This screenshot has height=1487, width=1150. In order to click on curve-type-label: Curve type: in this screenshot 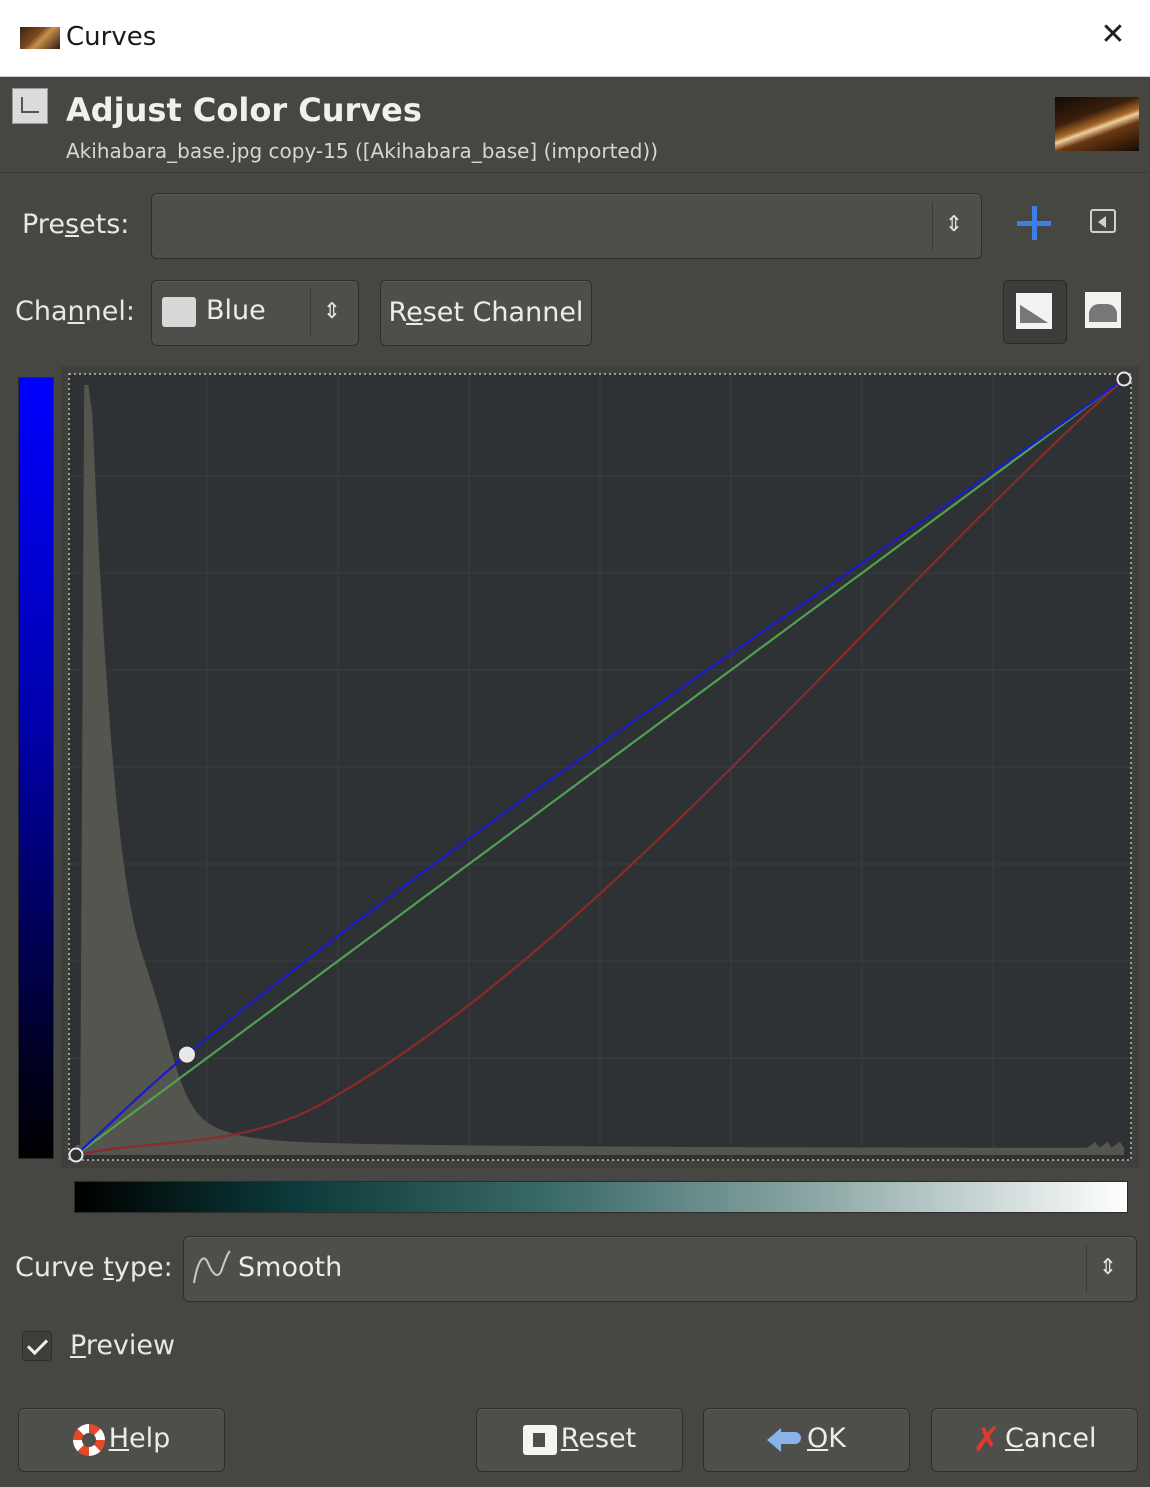, I will do `click(94, 1267)`.